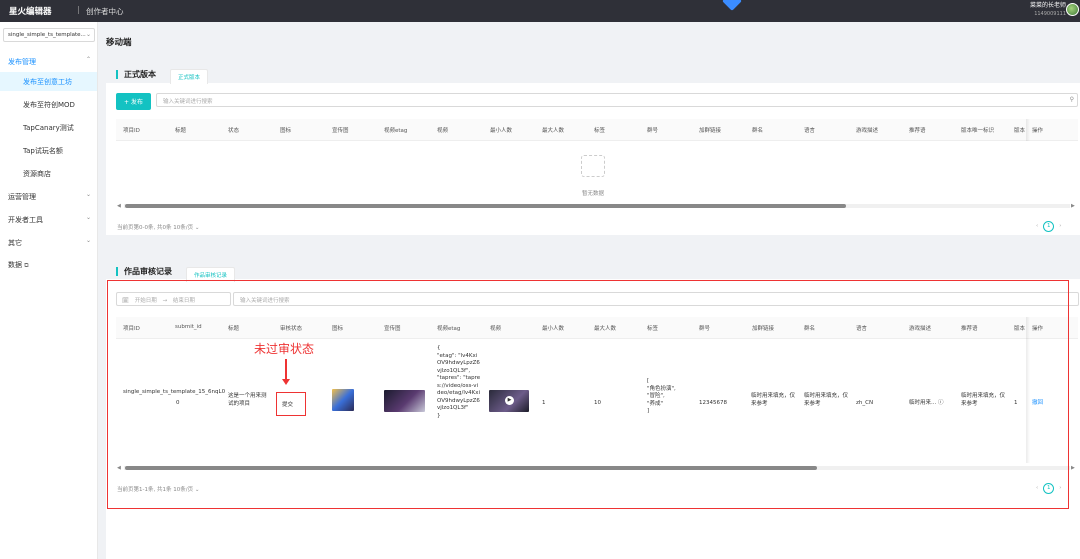 This screenshot has height=559, width=1080. I want to click on page-number: 1, so click(1049, 226).